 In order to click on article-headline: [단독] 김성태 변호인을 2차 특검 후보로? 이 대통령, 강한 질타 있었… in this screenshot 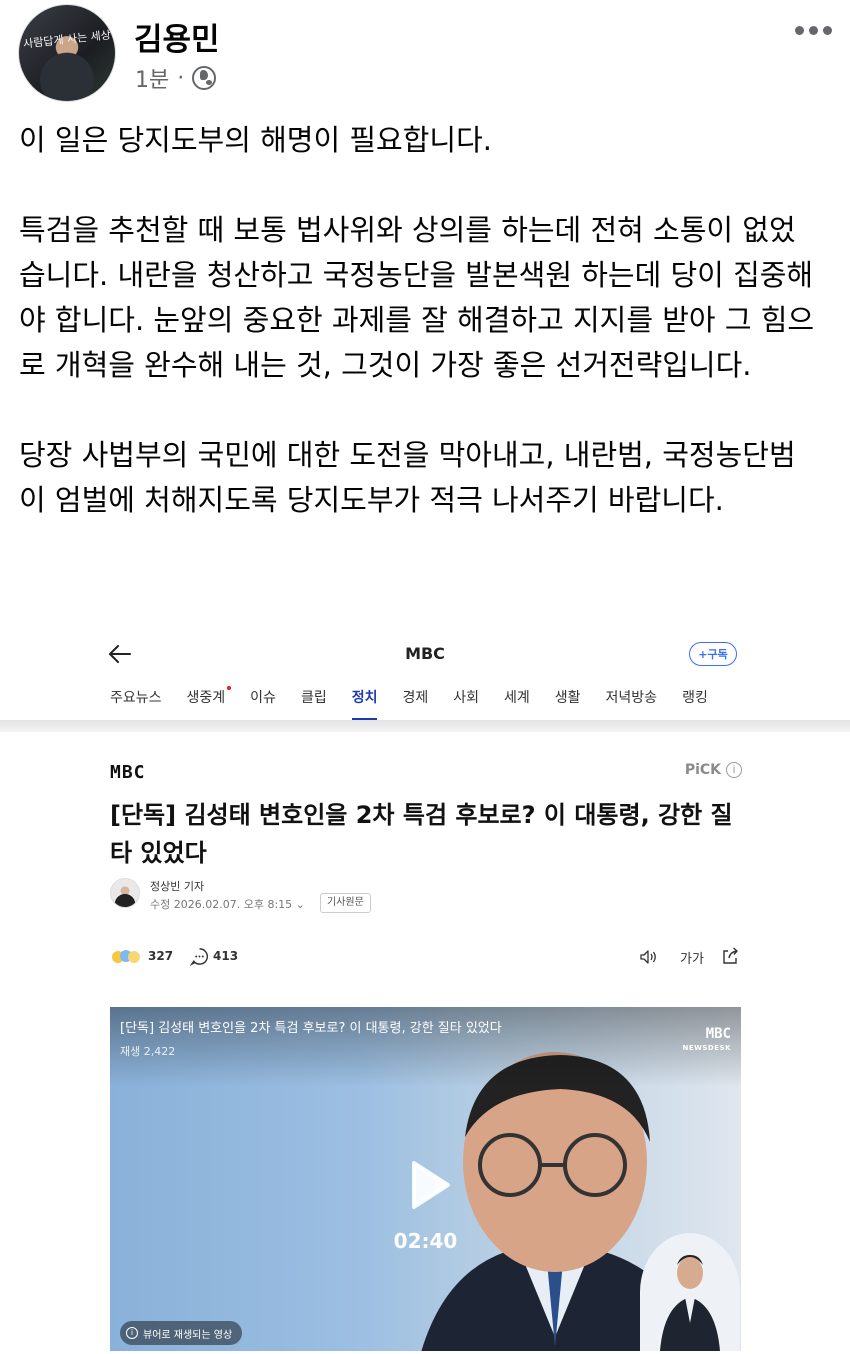, I will do `click(421, 834)`.